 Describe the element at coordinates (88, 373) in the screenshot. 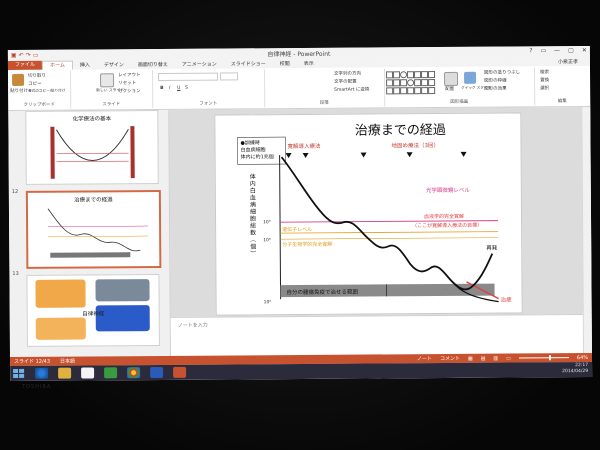

I see `store-icon` at that location.